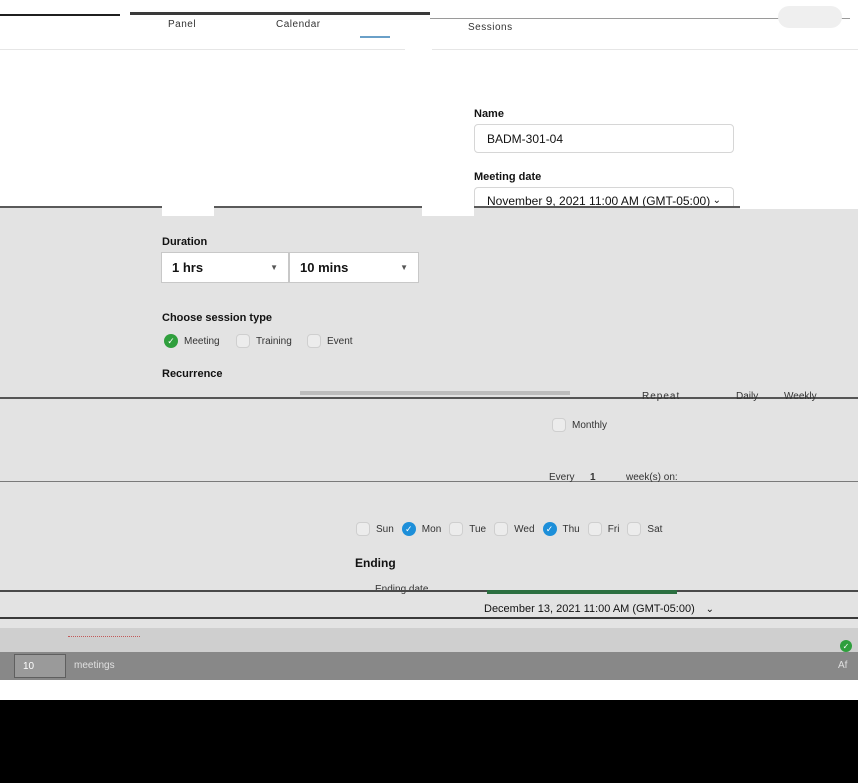 The height and width of the screenshot is (783, 858). I want to click on recurrence-label: Recurrence, so click(192, 374).